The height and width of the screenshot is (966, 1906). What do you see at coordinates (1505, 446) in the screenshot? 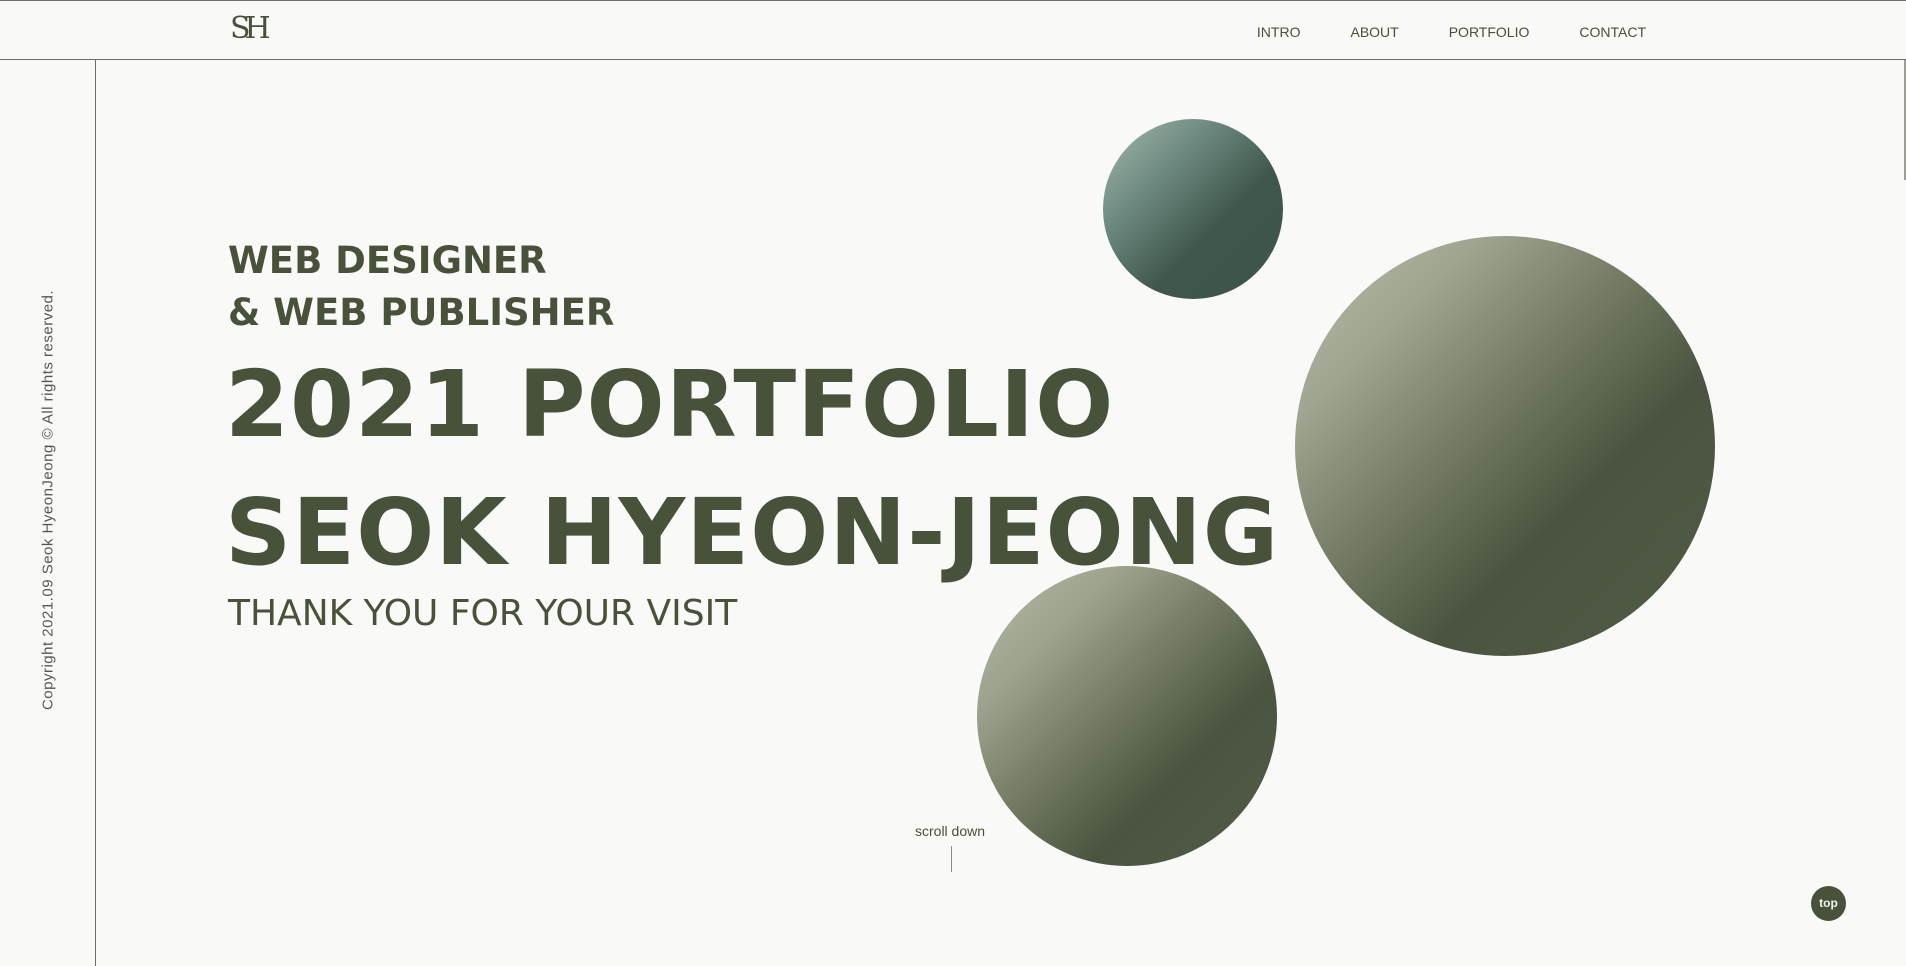
I see `decorative-sphere-large` at bounding box center [1505, 446].